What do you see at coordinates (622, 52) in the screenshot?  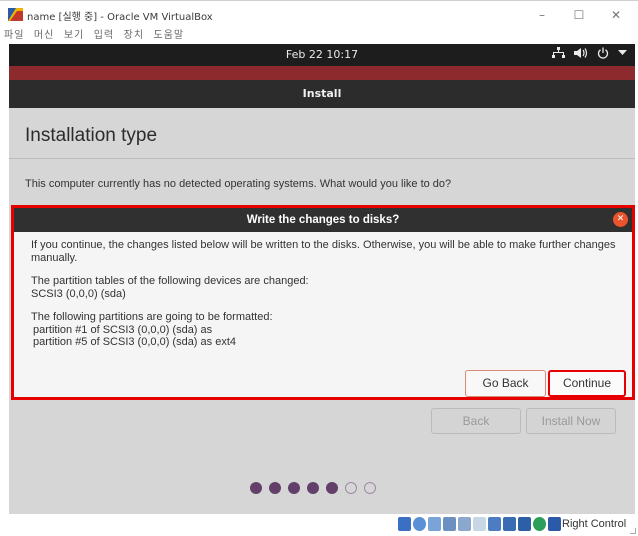 I see `chevron-down-icon` at bounding box center [622, 52].